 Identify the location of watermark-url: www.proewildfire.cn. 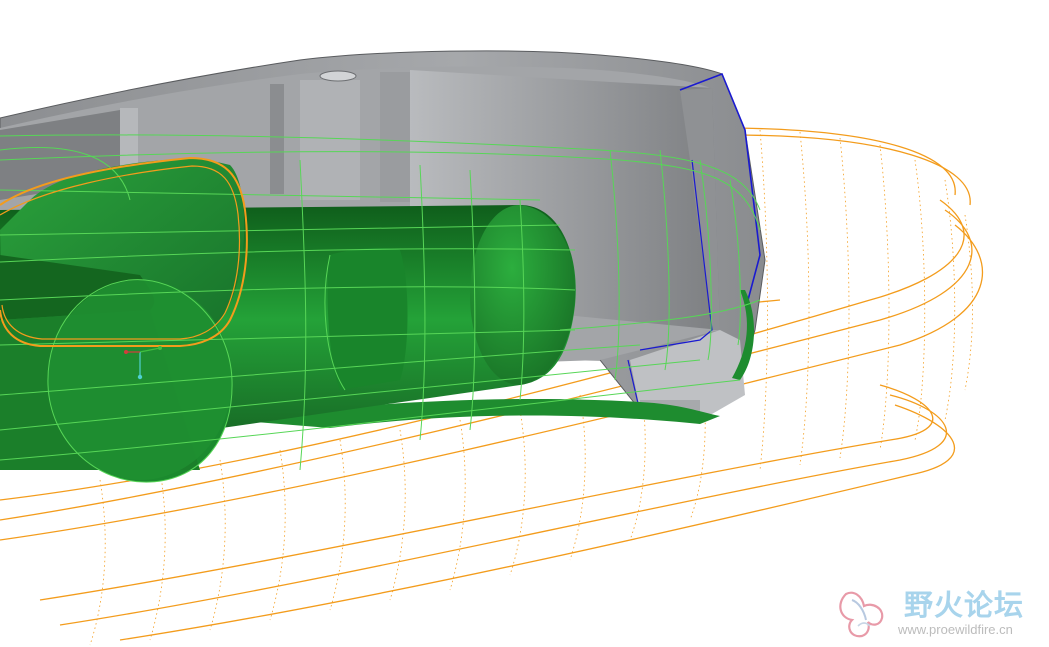
(955, 629).